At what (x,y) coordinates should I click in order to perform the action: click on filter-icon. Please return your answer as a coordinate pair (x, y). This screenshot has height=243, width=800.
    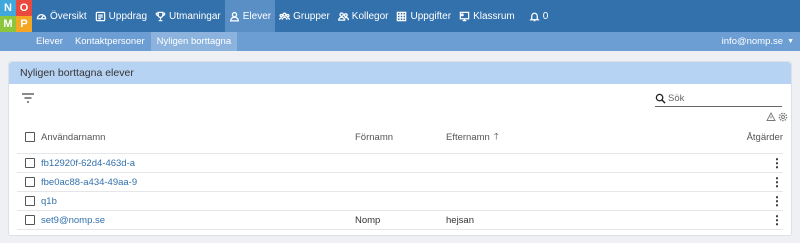
    Looking at the image, I should click on (28, 98).